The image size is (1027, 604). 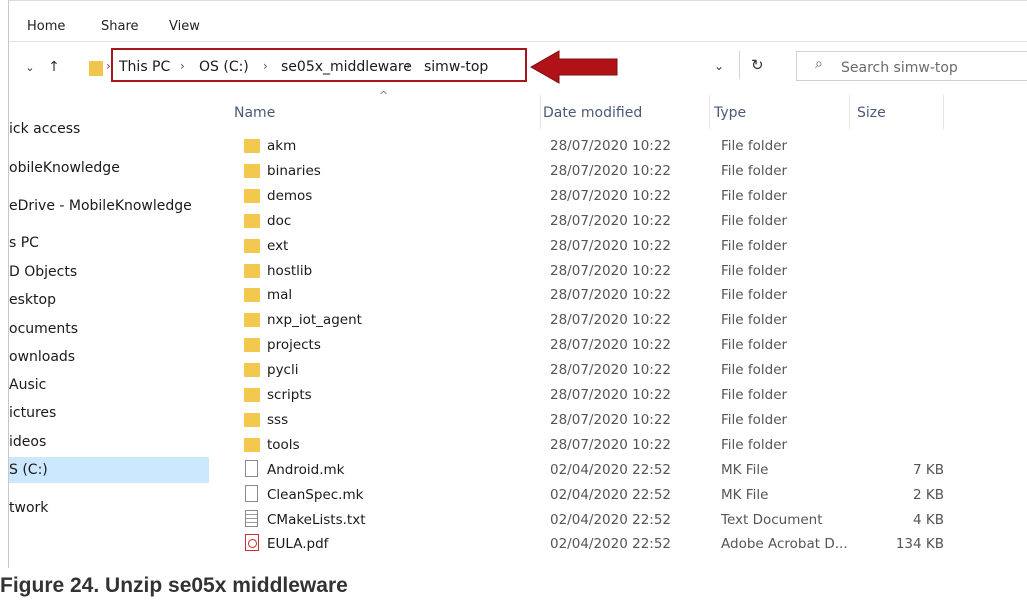 What do you see at coordinates (611, 246) in the screenshot?
I see `file-row: ext 28/07/2020 10:22 File folder` at bounding box center [611, 246].